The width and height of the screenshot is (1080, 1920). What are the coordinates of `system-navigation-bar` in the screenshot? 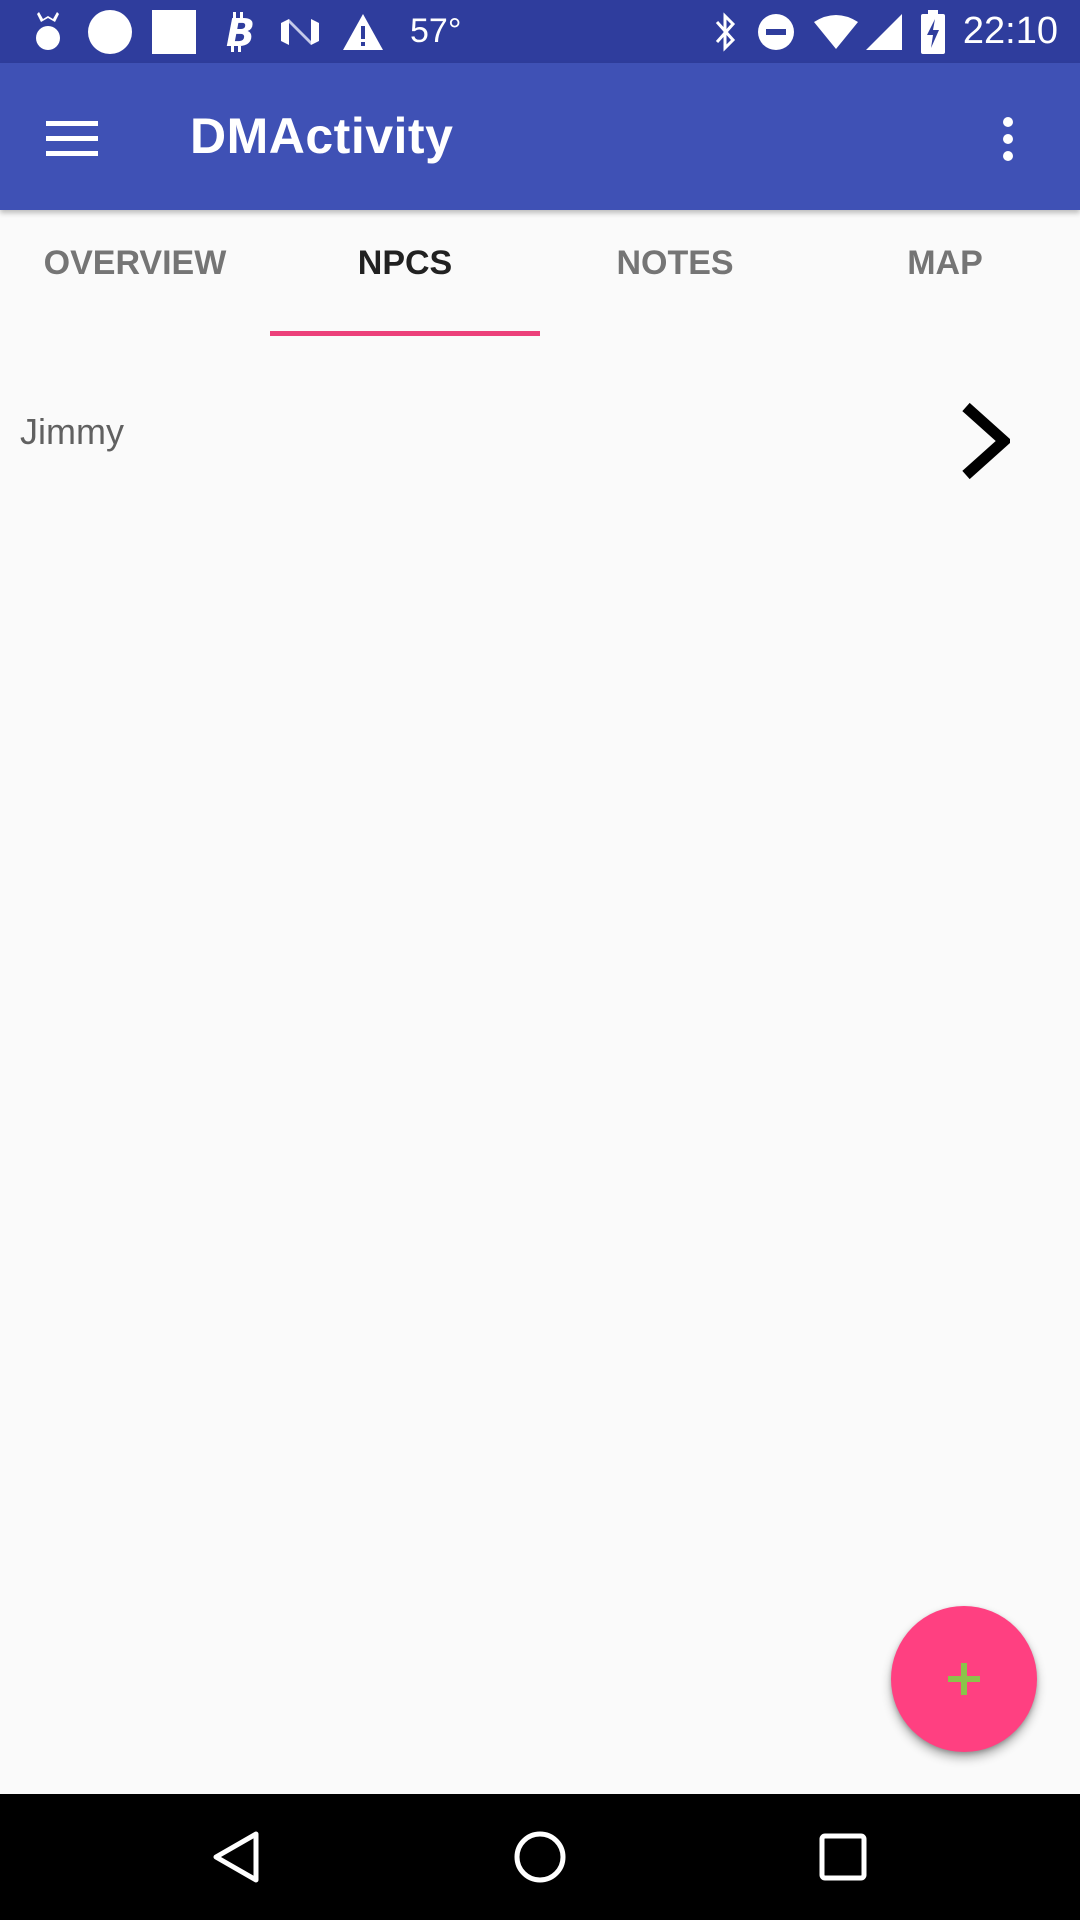 It's located at (540, 1857).